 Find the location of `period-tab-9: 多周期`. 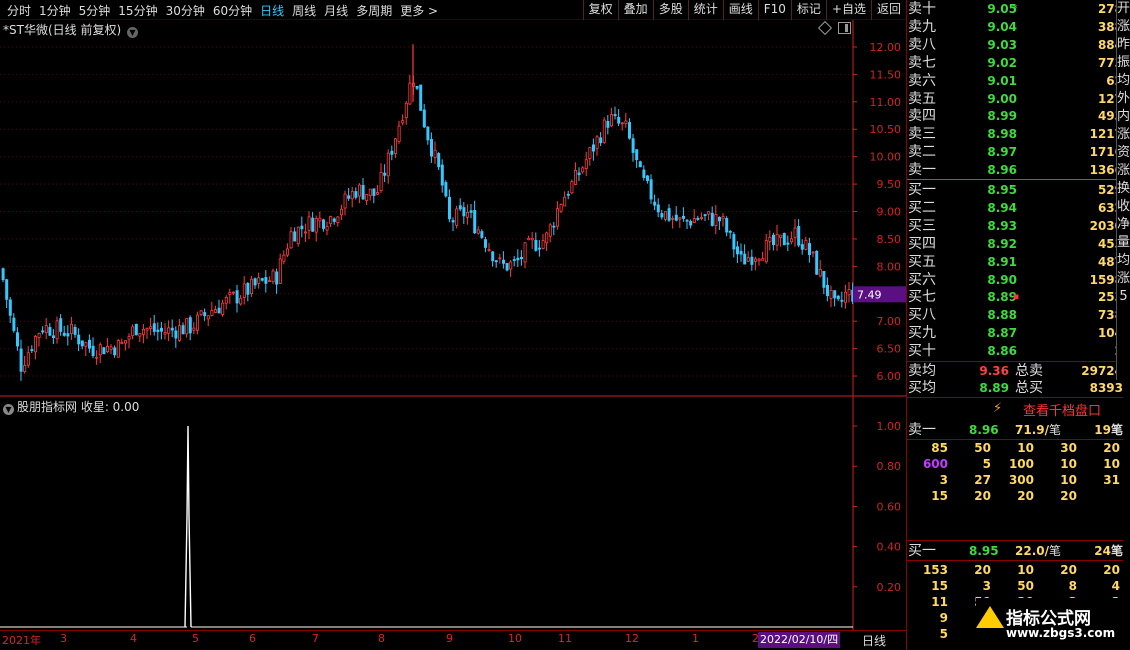

period-tab-9: 多周期 is located at coordinates (374, 10).